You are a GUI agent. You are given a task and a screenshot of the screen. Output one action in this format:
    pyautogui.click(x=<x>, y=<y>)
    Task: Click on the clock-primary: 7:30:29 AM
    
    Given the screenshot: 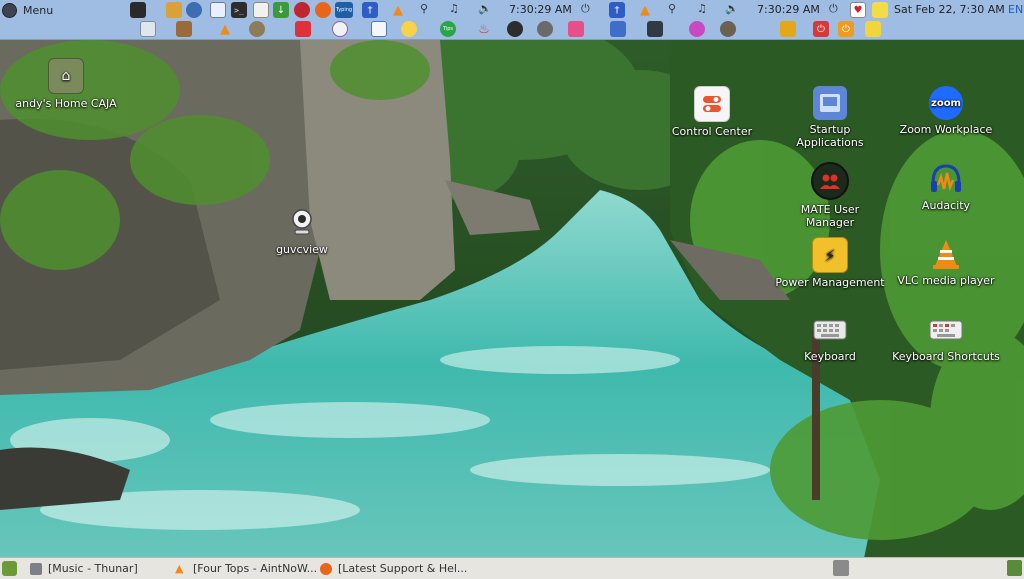 What is the action you would take?
    pyautogui.click(x=540, y=9)
    